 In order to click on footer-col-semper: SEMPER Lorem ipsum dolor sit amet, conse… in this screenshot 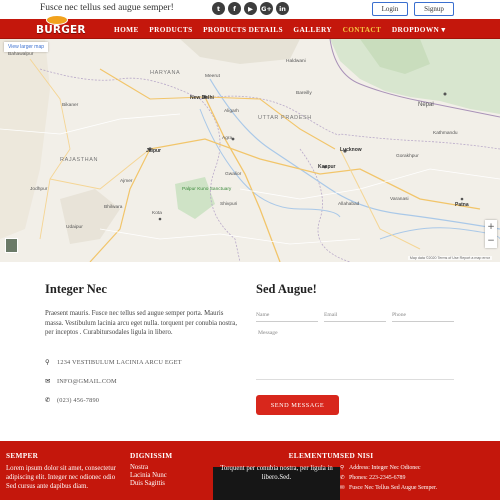, I will do `click(66, 471)`.